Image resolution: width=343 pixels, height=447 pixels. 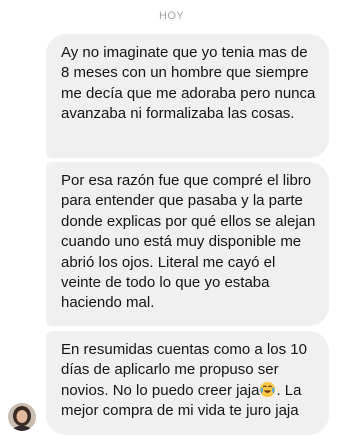 I want to click on day-separator: HOY, so click(x=171, y=16).